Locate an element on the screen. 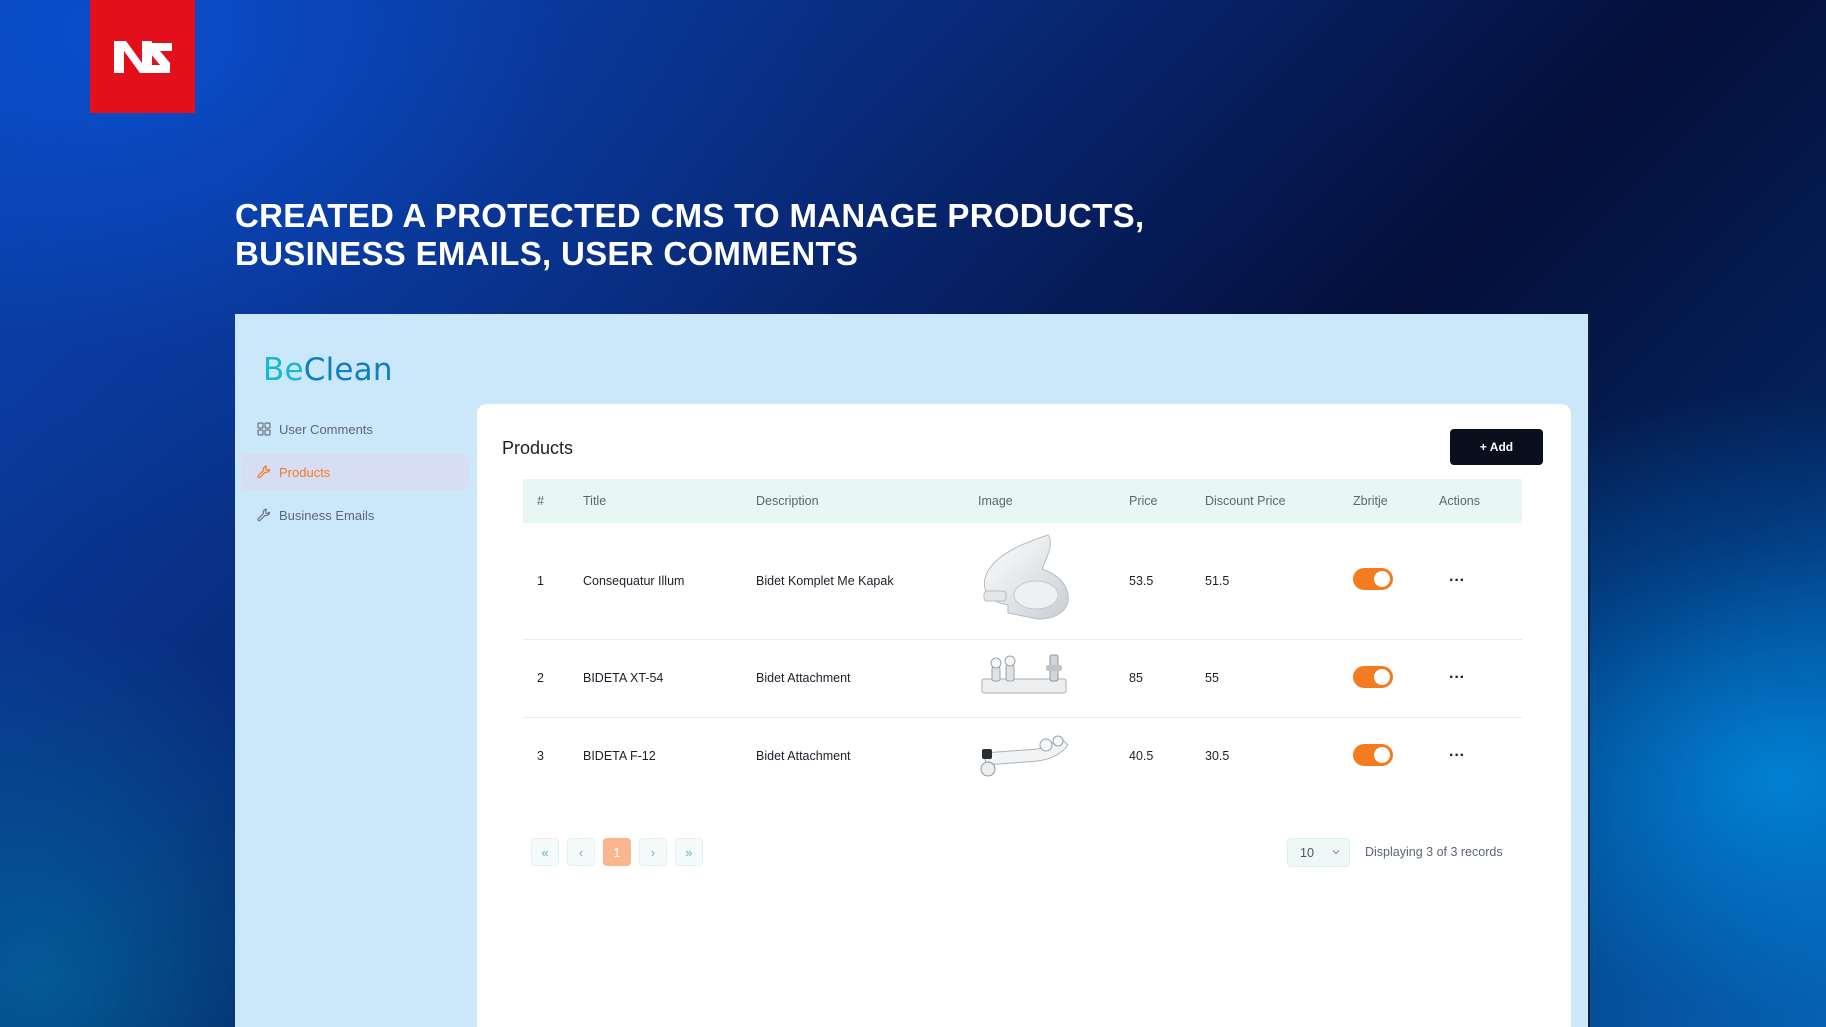 The height and width of the screenshot is (1027, 1826). cell-num: 1 is located at coordinates (540, 580).